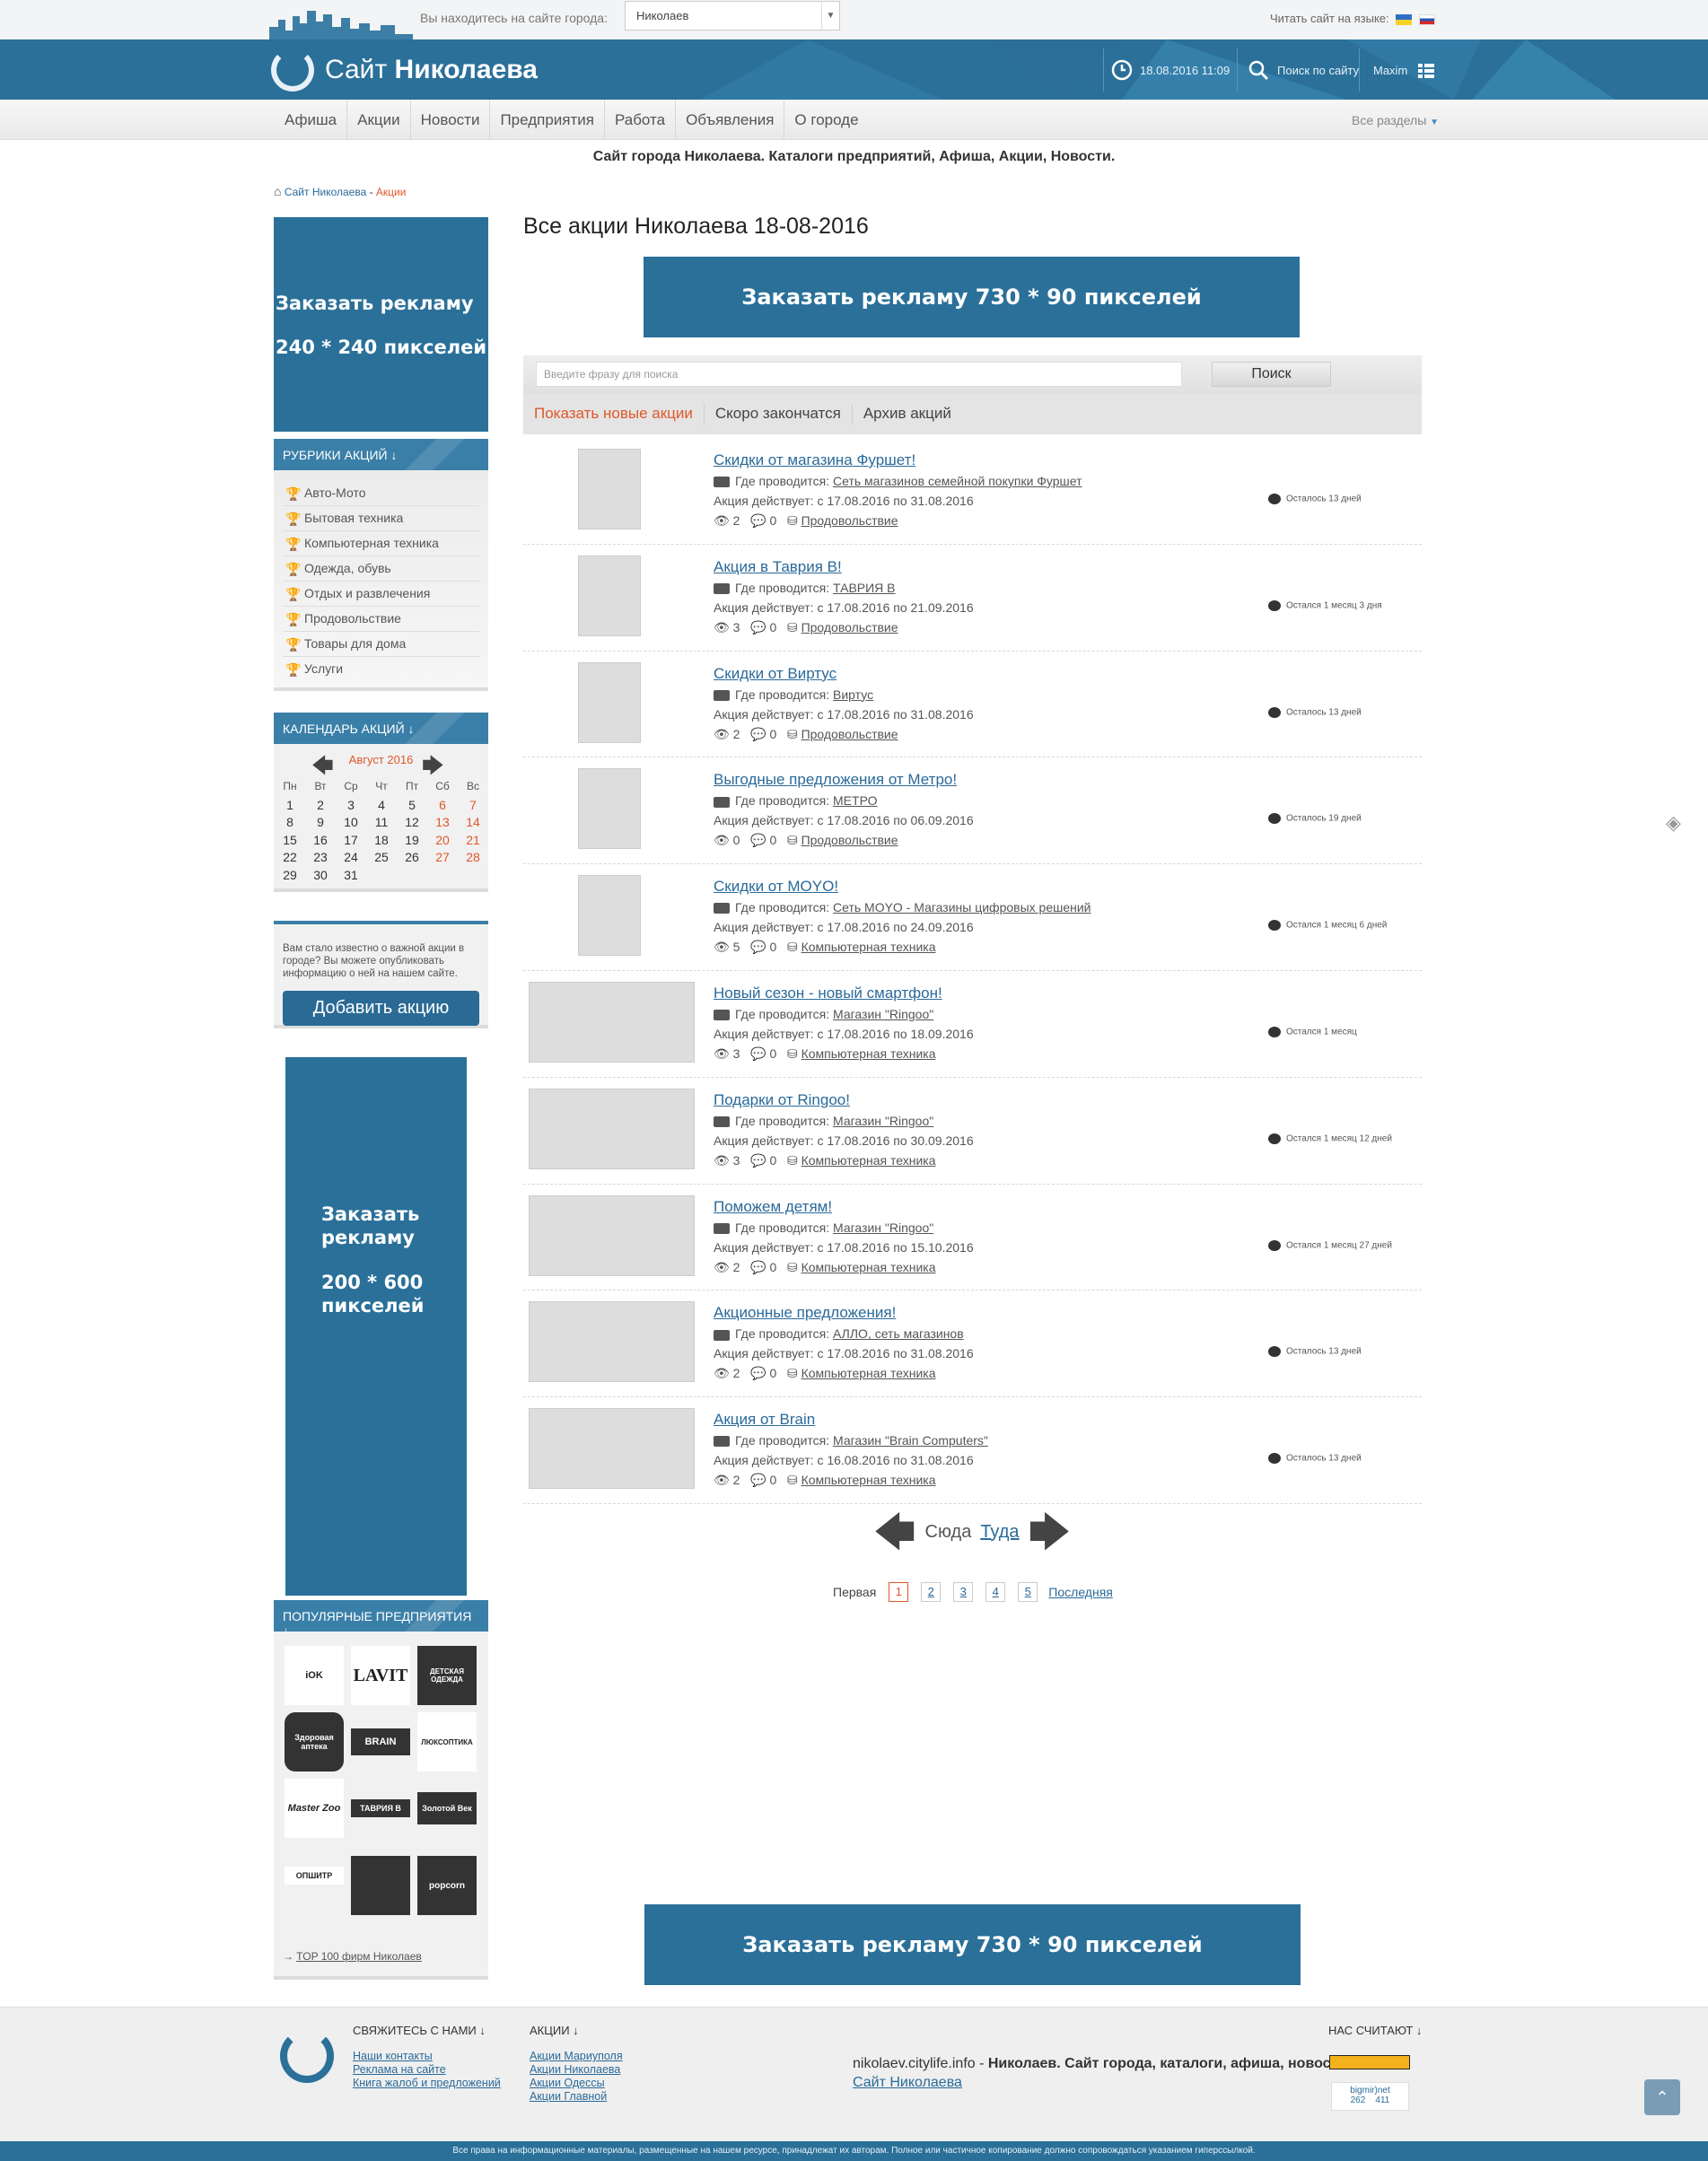  Describe the element at coordinates (351, 877) in the screenshot. I see `calendar-day: 31` at that location.